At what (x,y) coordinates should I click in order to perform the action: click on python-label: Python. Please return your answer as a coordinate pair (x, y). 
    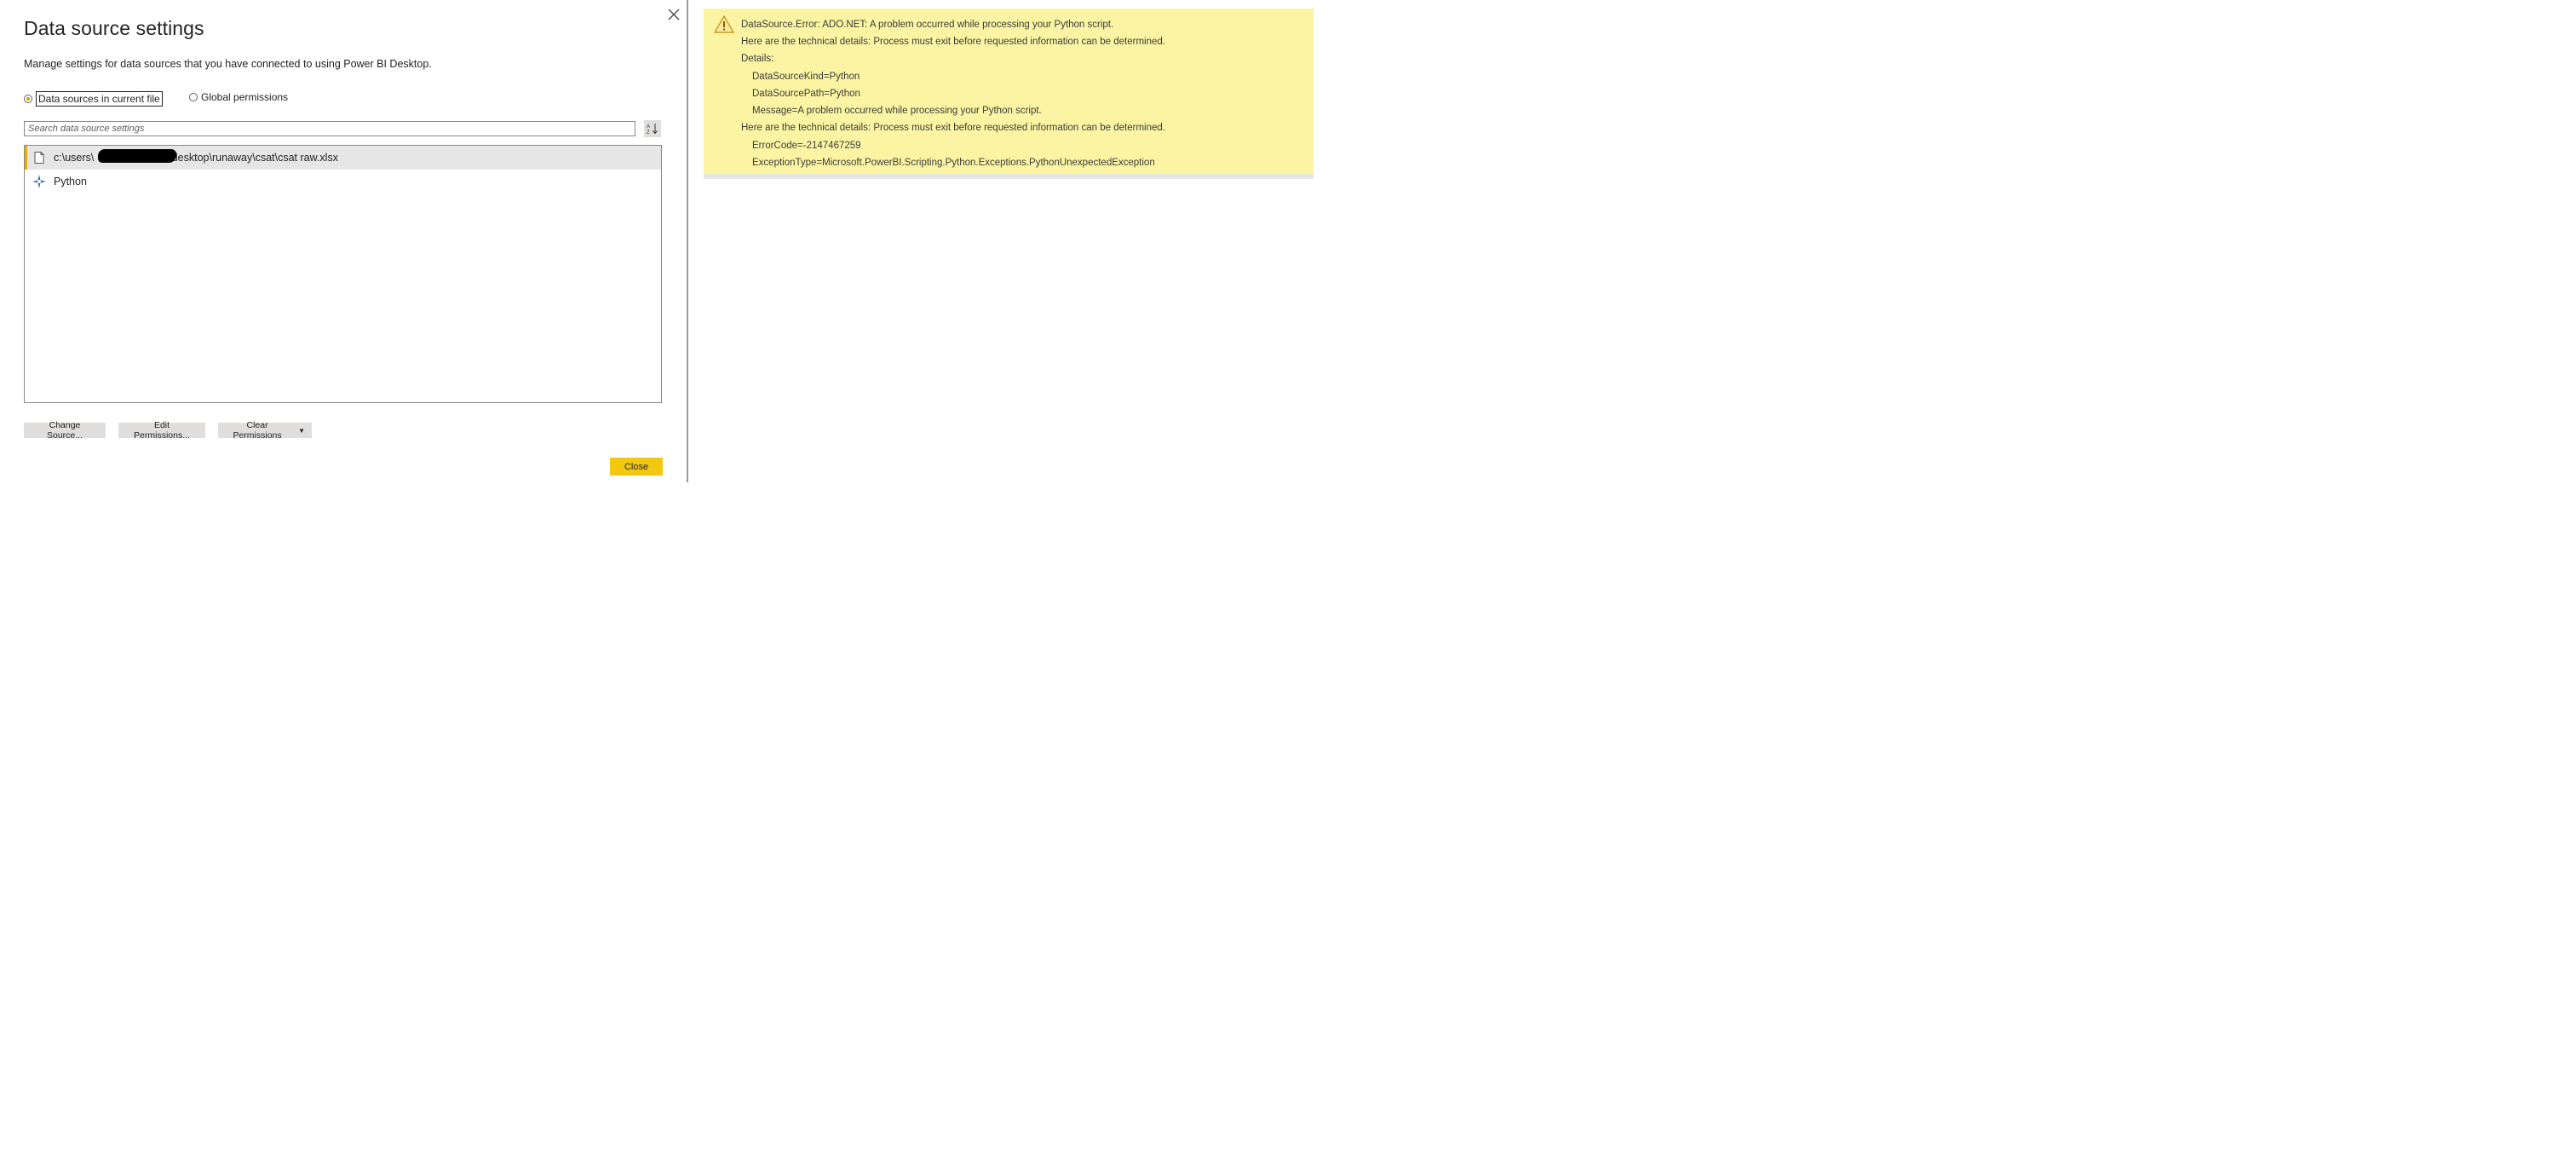
    Looking at the image, I should click on (71, 181).